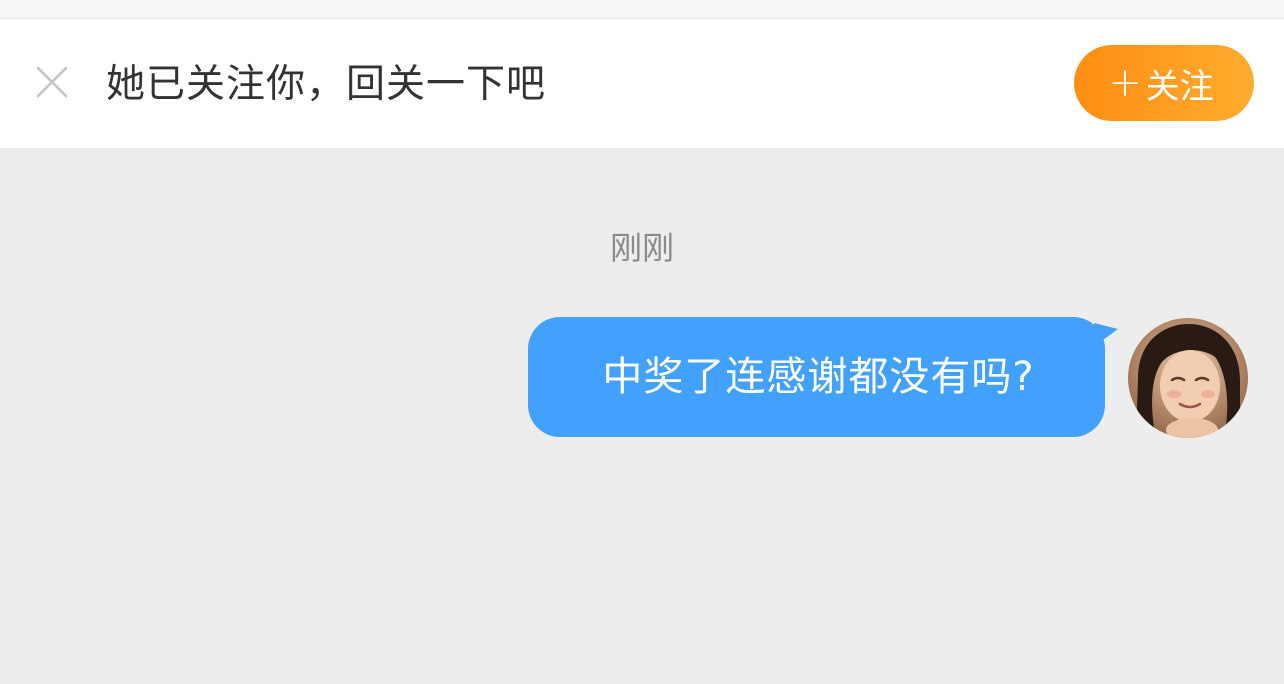  Describe the element at coordinates (1106, 334) in the screenshot. I see `bubble-tail` at that location.